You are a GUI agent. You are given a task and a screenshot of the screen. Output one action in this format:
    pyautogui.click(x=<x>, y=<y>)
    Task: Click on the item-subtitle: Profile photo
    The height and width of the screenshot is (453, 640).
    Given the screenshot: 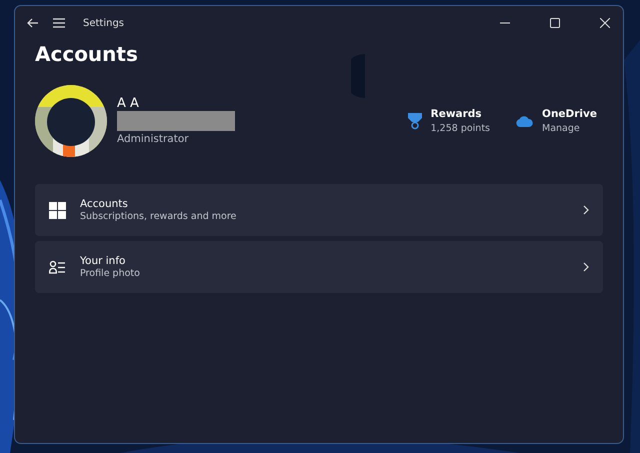 What is the action you would take?
    pyautogui.click(x=110, y=273)
    